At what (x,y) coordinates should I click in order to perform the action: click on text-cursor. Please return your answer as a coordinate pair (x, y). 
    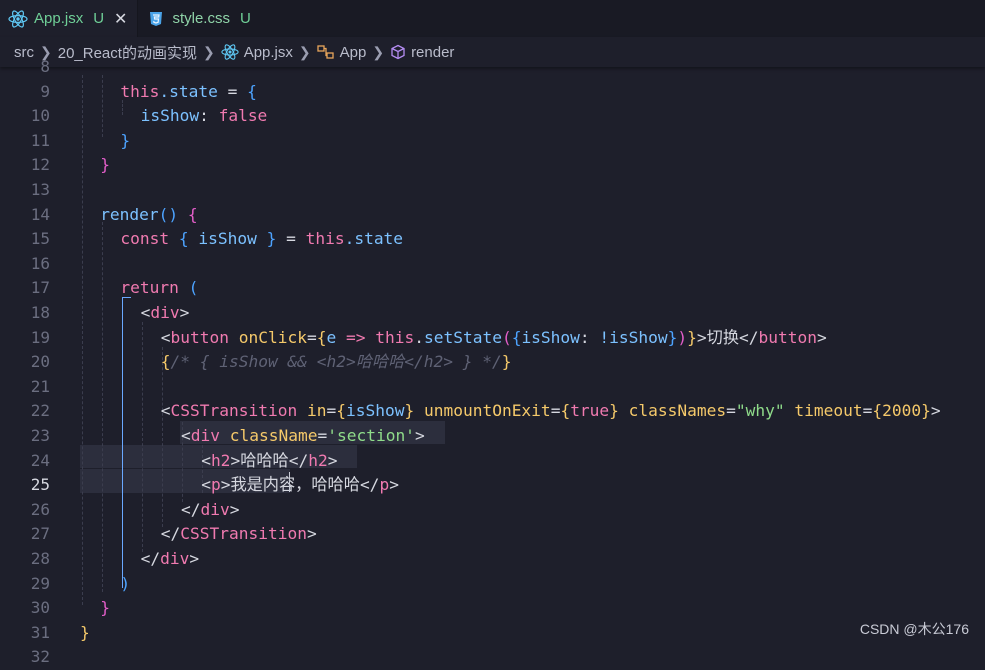
    Looking at the image, I should click on (289, 482).